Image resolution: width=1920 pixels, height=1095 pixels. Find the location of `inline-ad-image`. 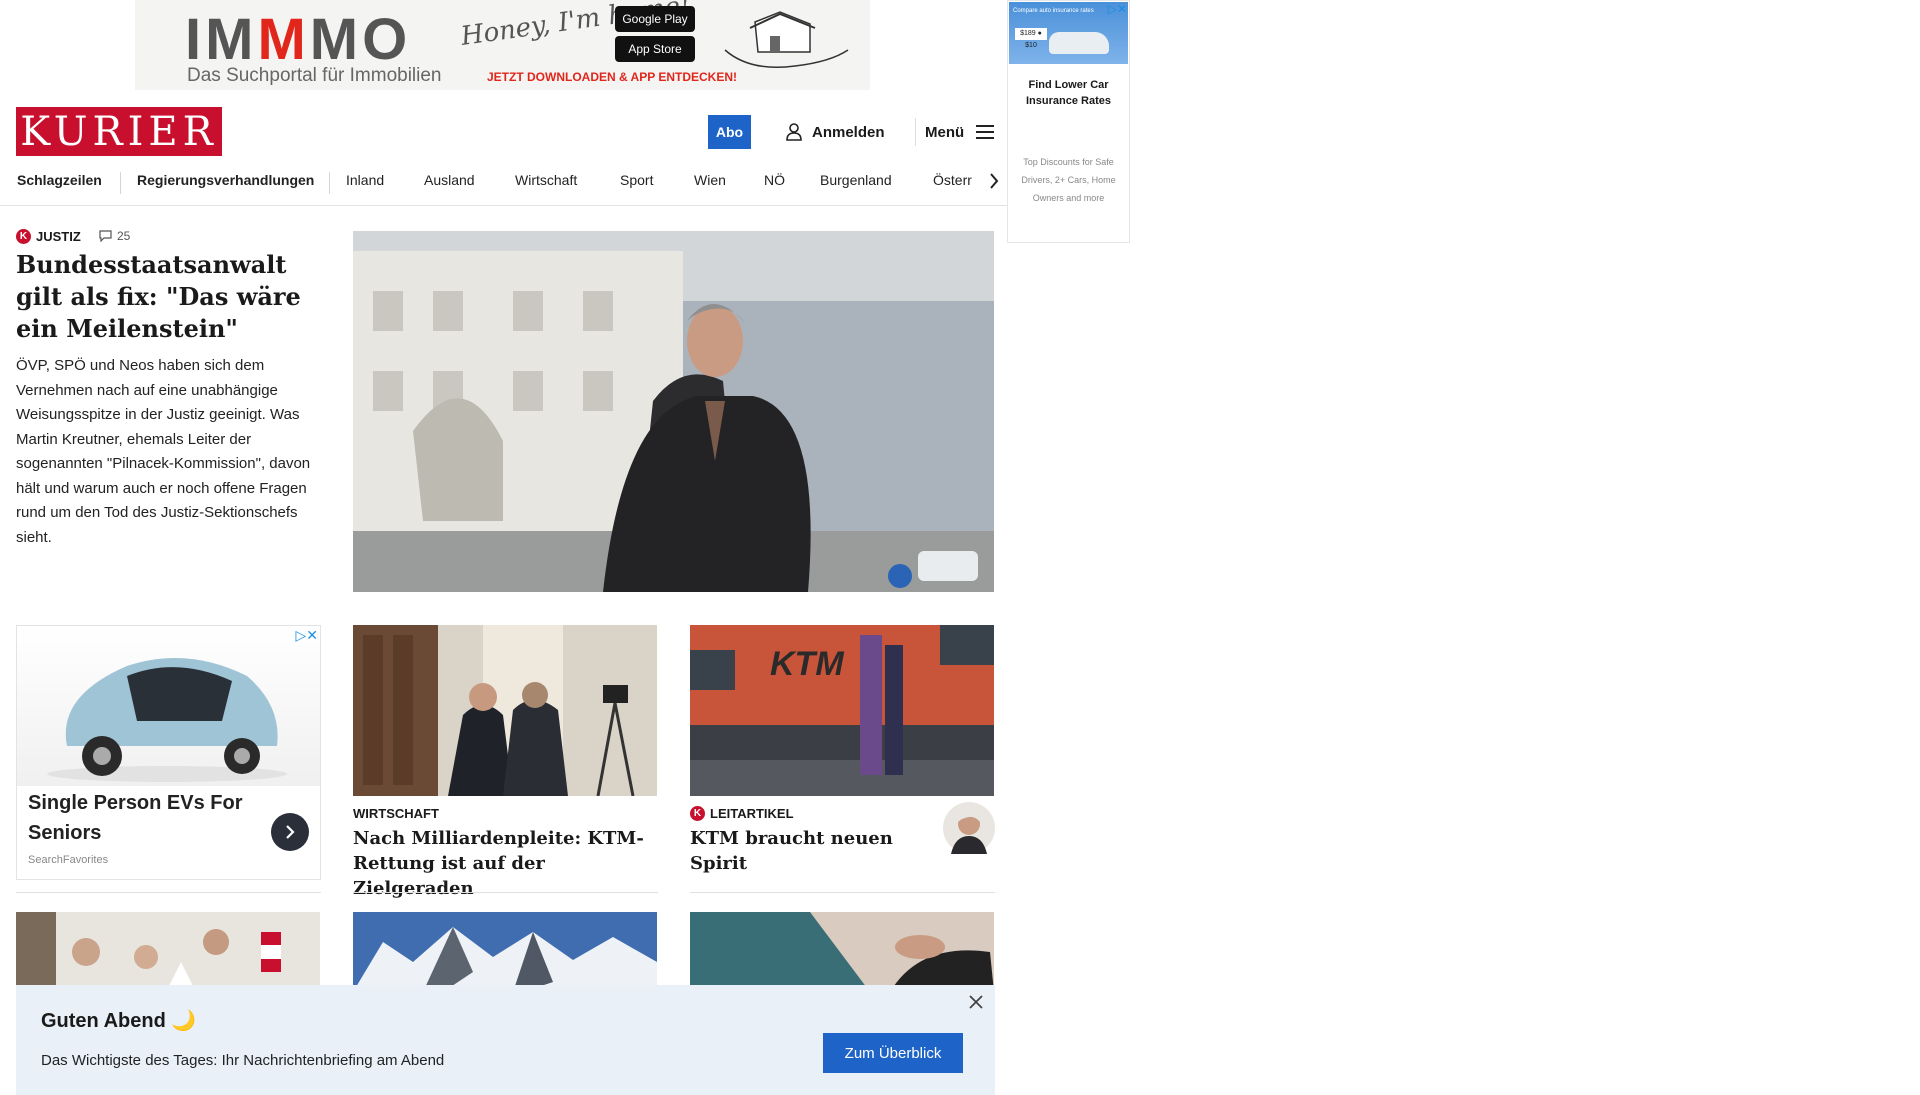

inline-ad-image is located at coordinates (168, 706).